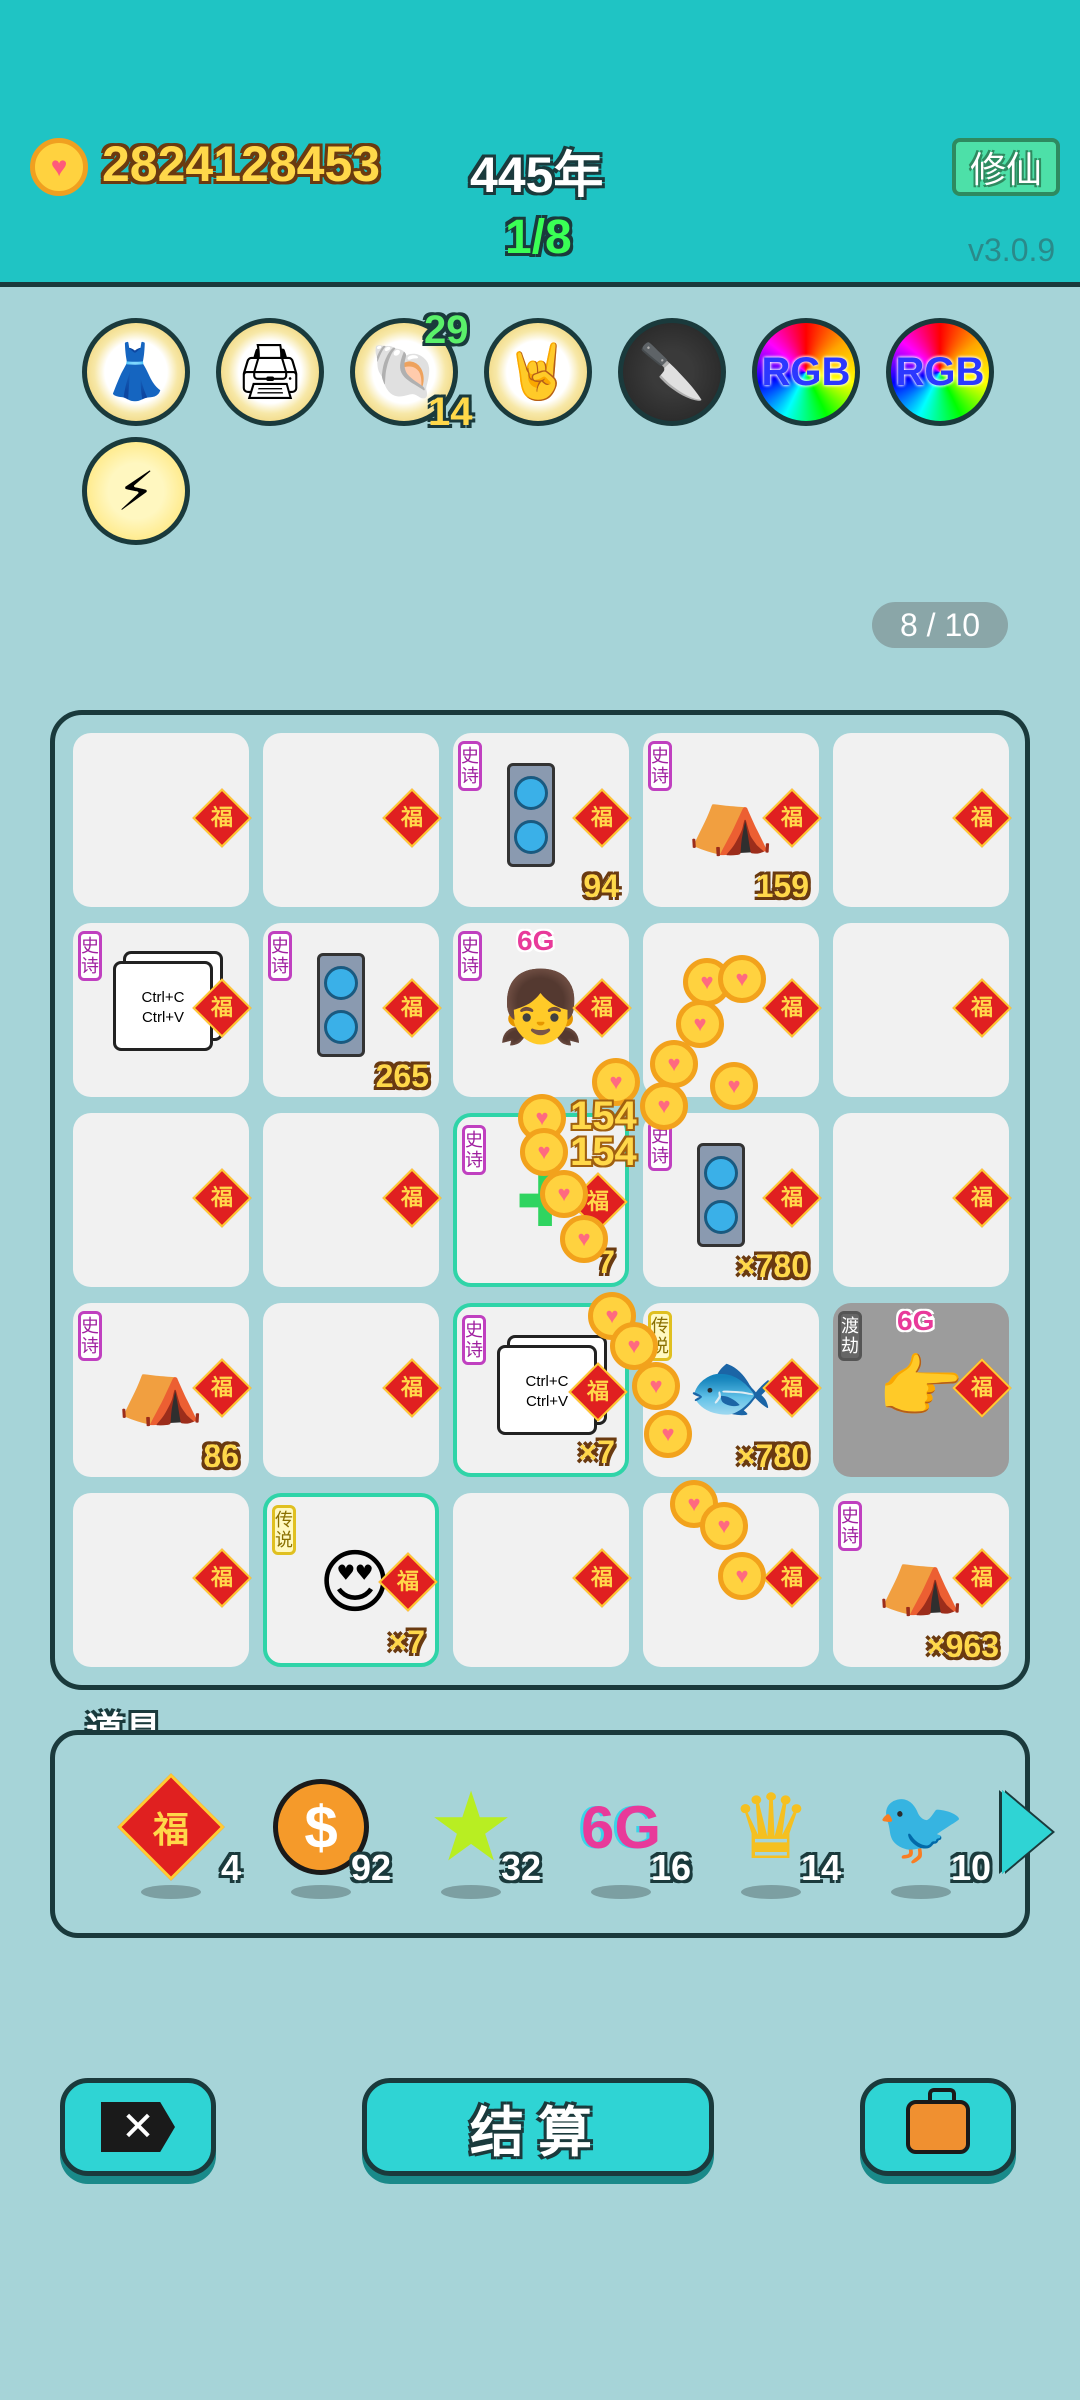 This screenshot has width=1080, height=2400. I want to click on prop-fu-token: 福 4, so click(176, 1836).